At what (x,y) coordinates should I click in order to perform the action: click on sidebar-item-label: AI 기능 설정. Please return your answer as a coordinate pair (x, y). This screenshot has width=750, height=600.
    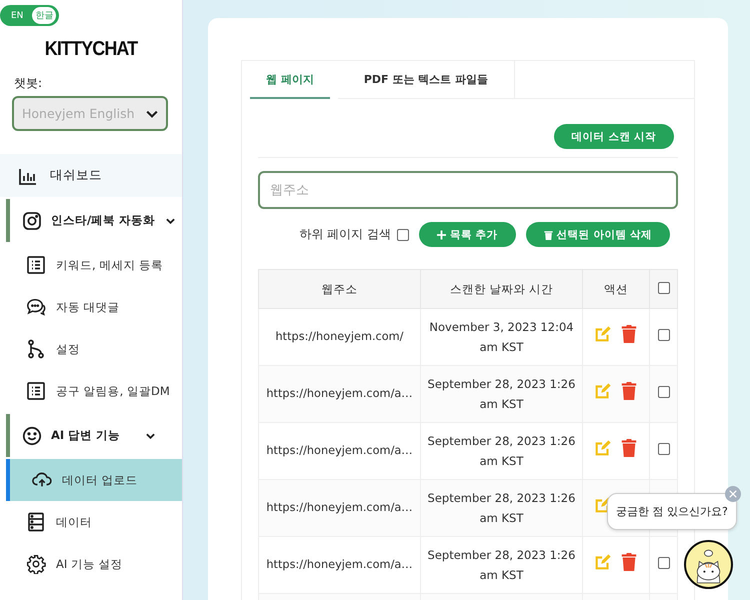
    Looking at the image, I should click on (89, 564).